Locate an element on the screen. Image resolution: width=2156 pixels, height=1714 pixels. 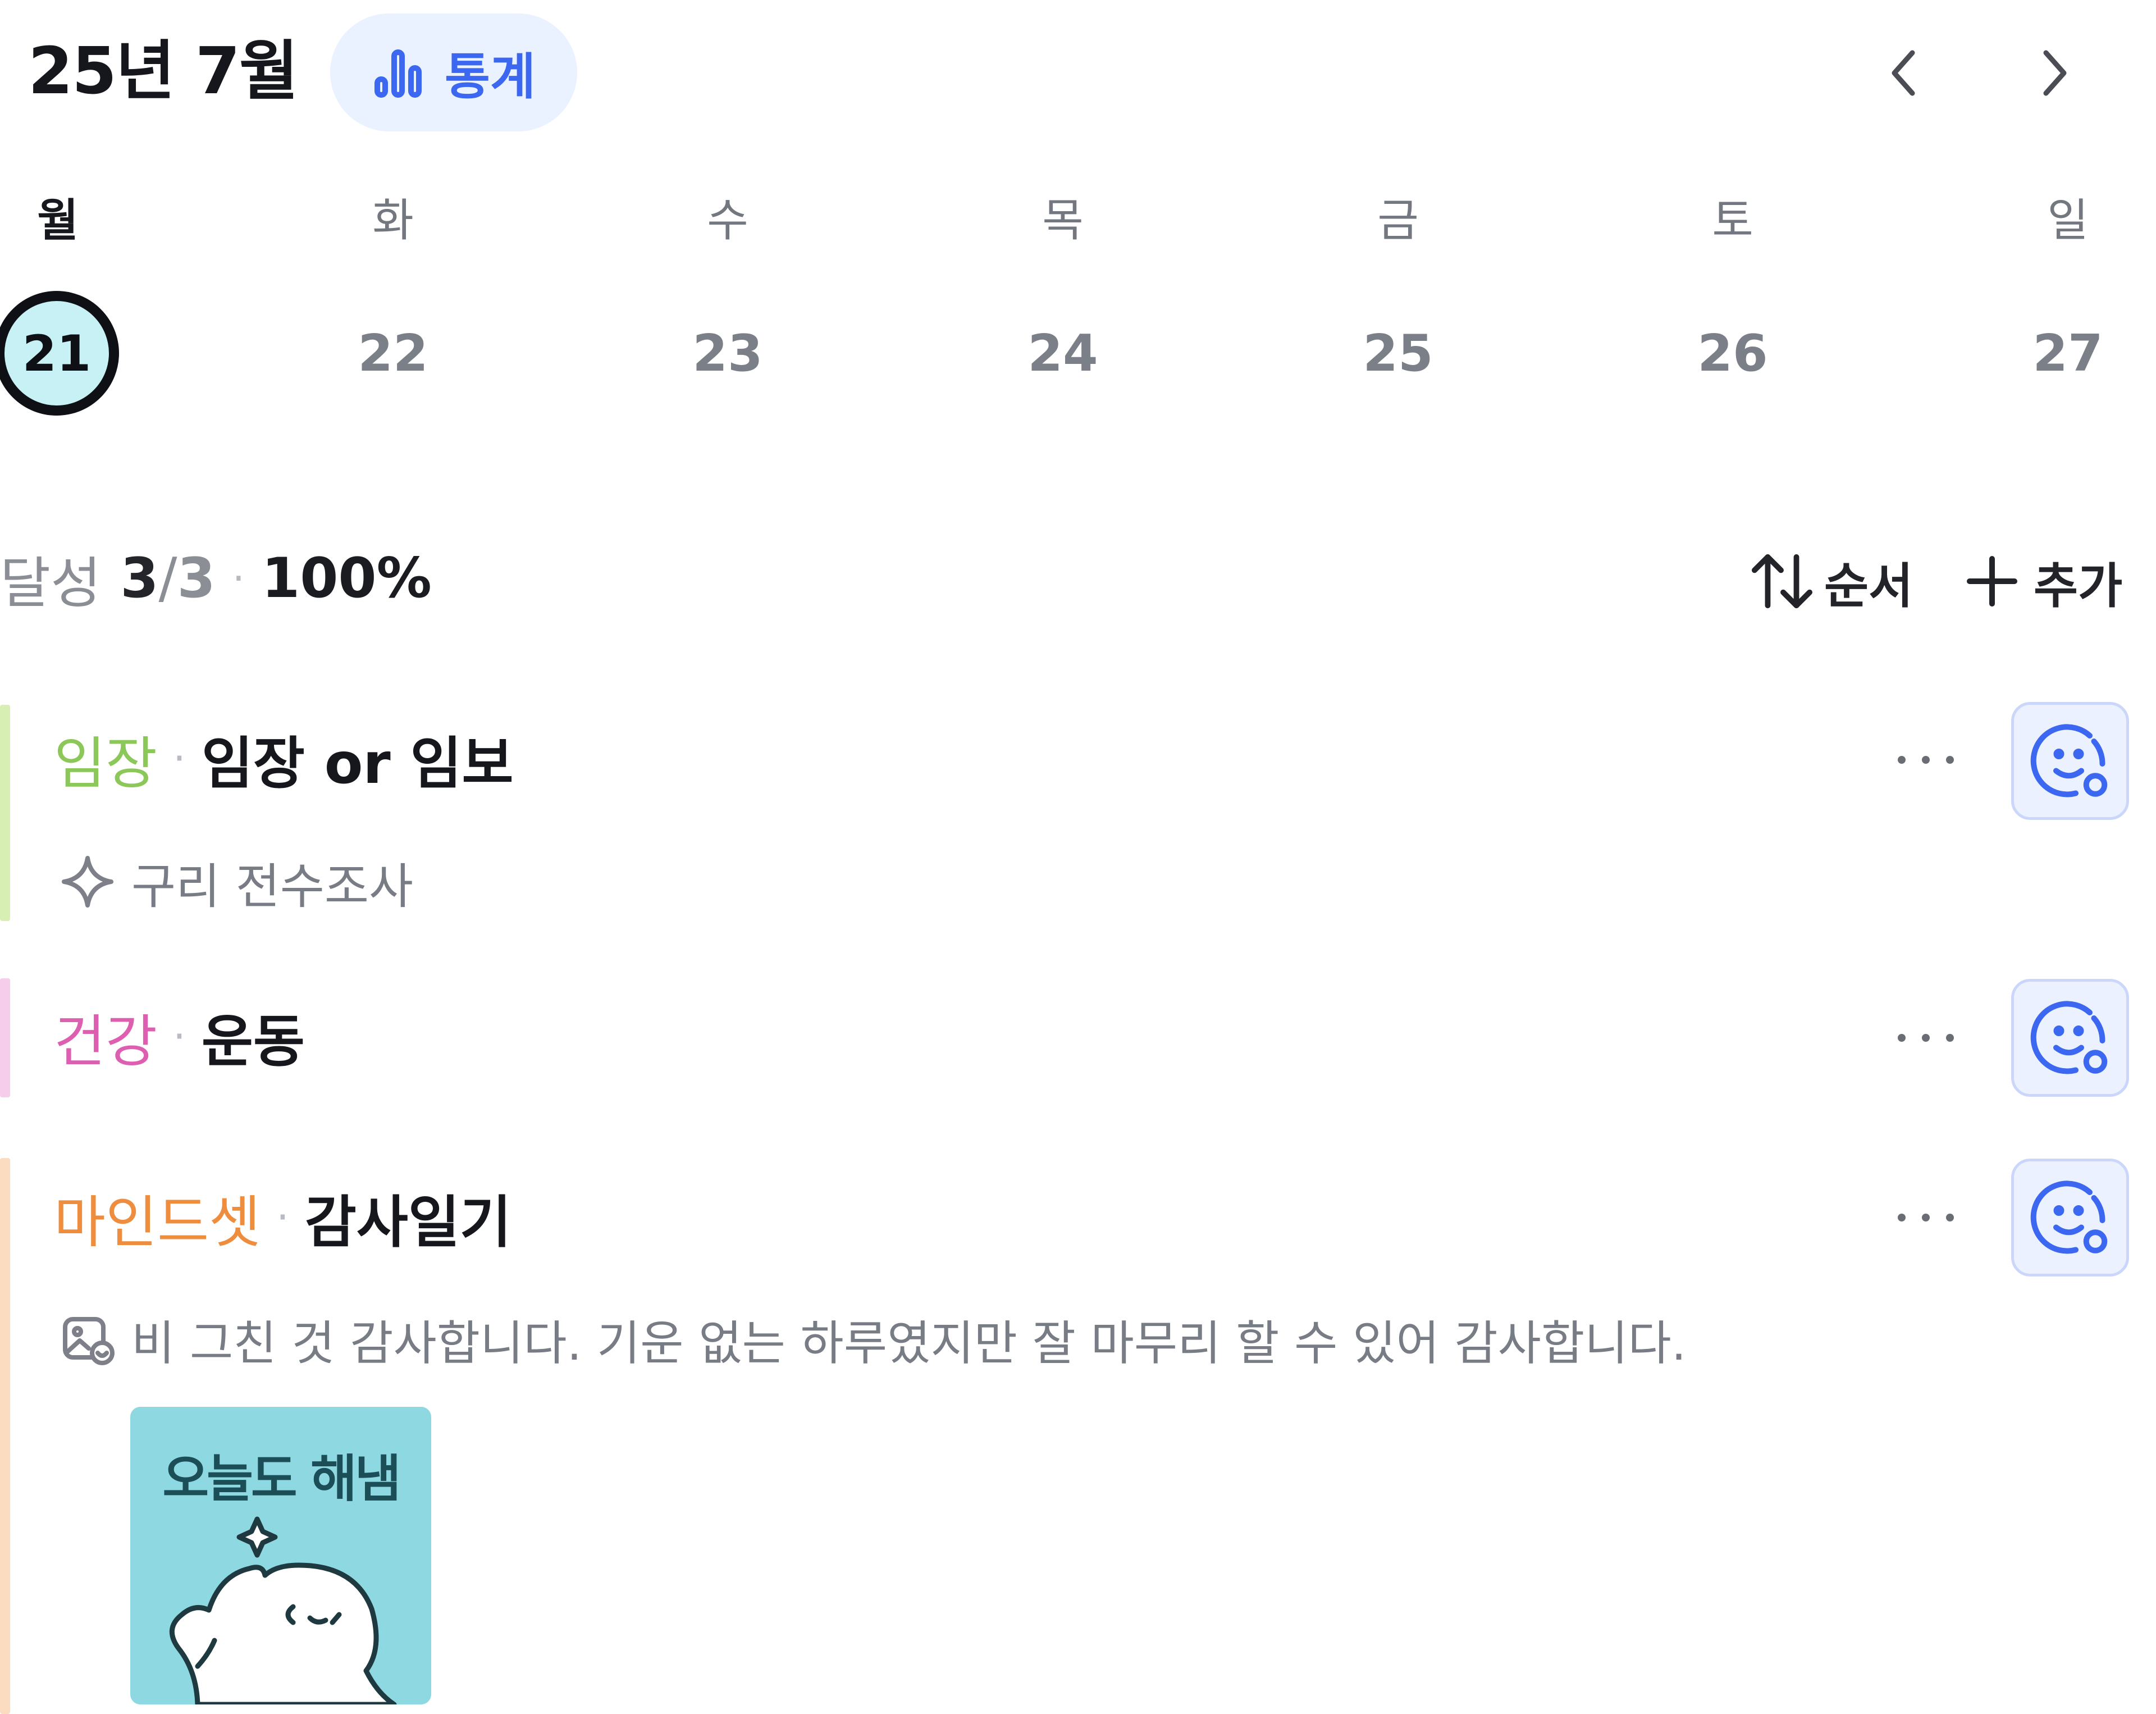
sort-arrows-icon is located at coordinates (1782, 581).